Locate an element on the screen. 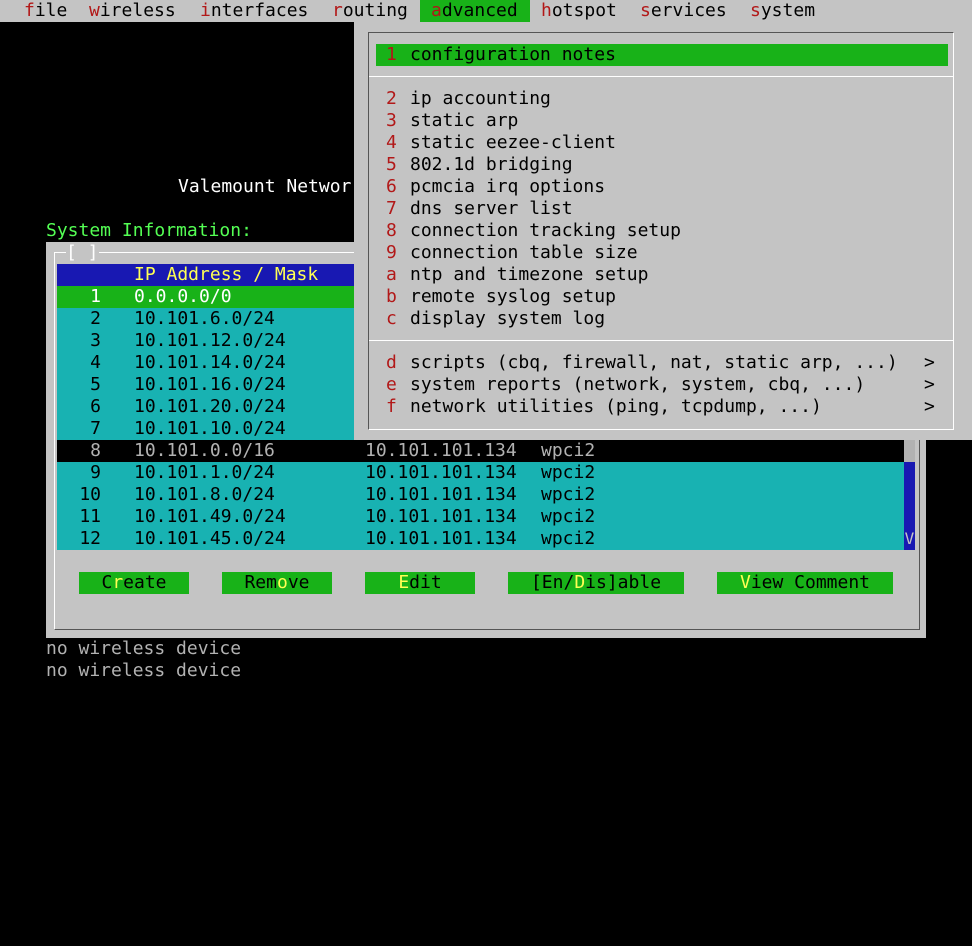 The width and height of the screenshot is (972, 946). menu-hotkey: f is located at coordinates (29, 10).